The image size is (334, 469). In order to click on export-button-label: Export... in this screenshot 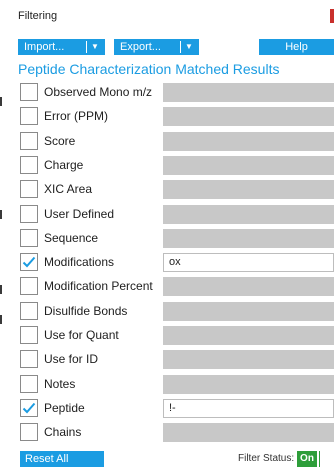, I will do `click(140, 47)`.